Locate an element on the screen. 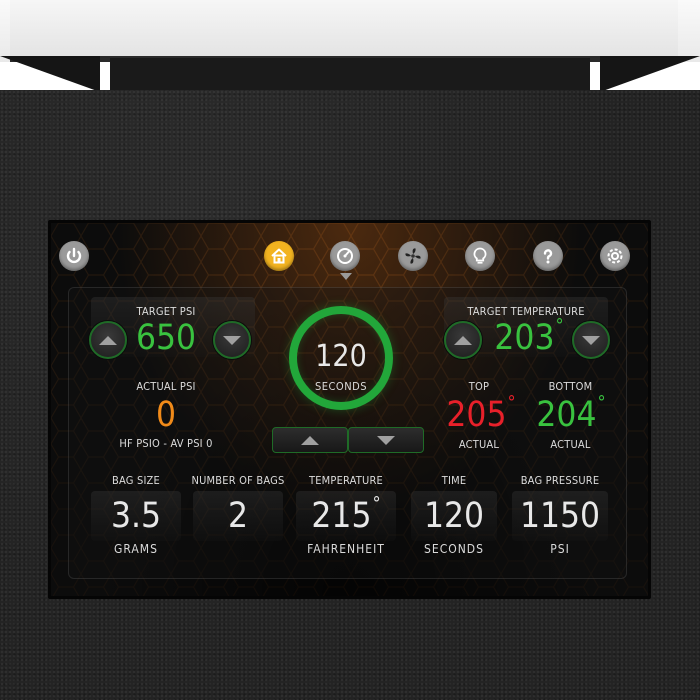  fan-icon is located at coordinates (413, 256).